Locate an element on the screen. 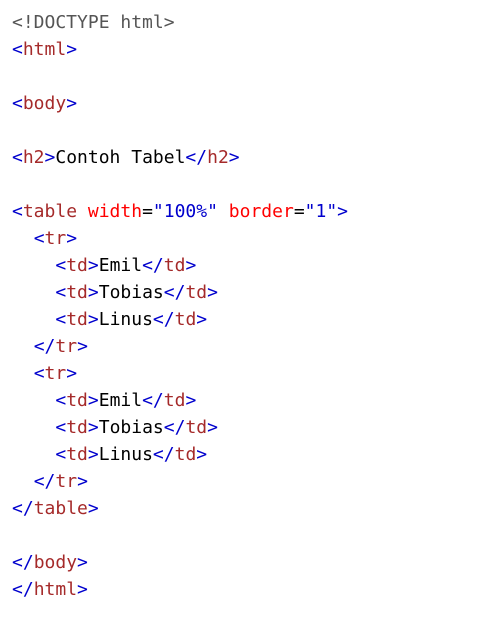  code-line: </table> is located at coordinates (257, 508).